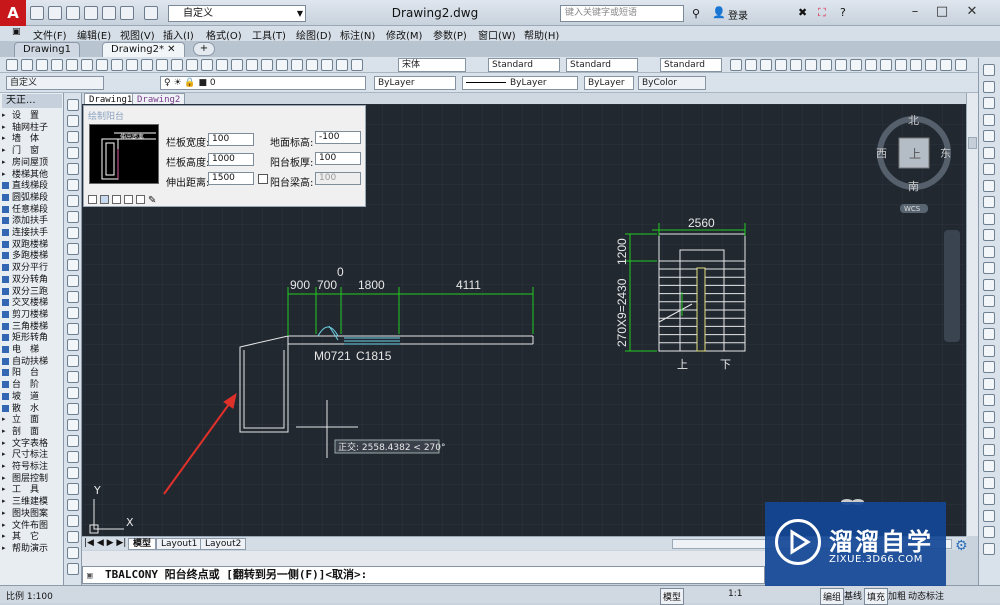 The height and width of the screenshot is (605, 1000). Describe the element at coordinates (32, 221) in the screenshot. I see `panel-item: 添加扶手` at that location.